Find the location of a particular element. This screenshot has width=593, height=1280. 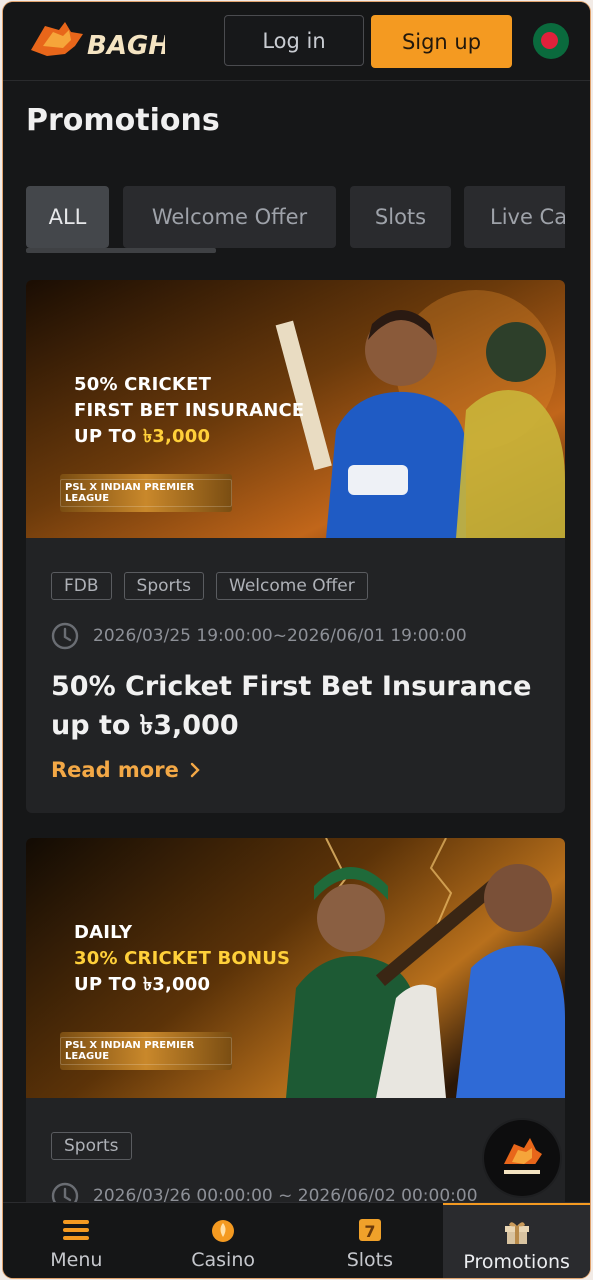

promotion-tags: Sports is located at coordinates (91, 1146).